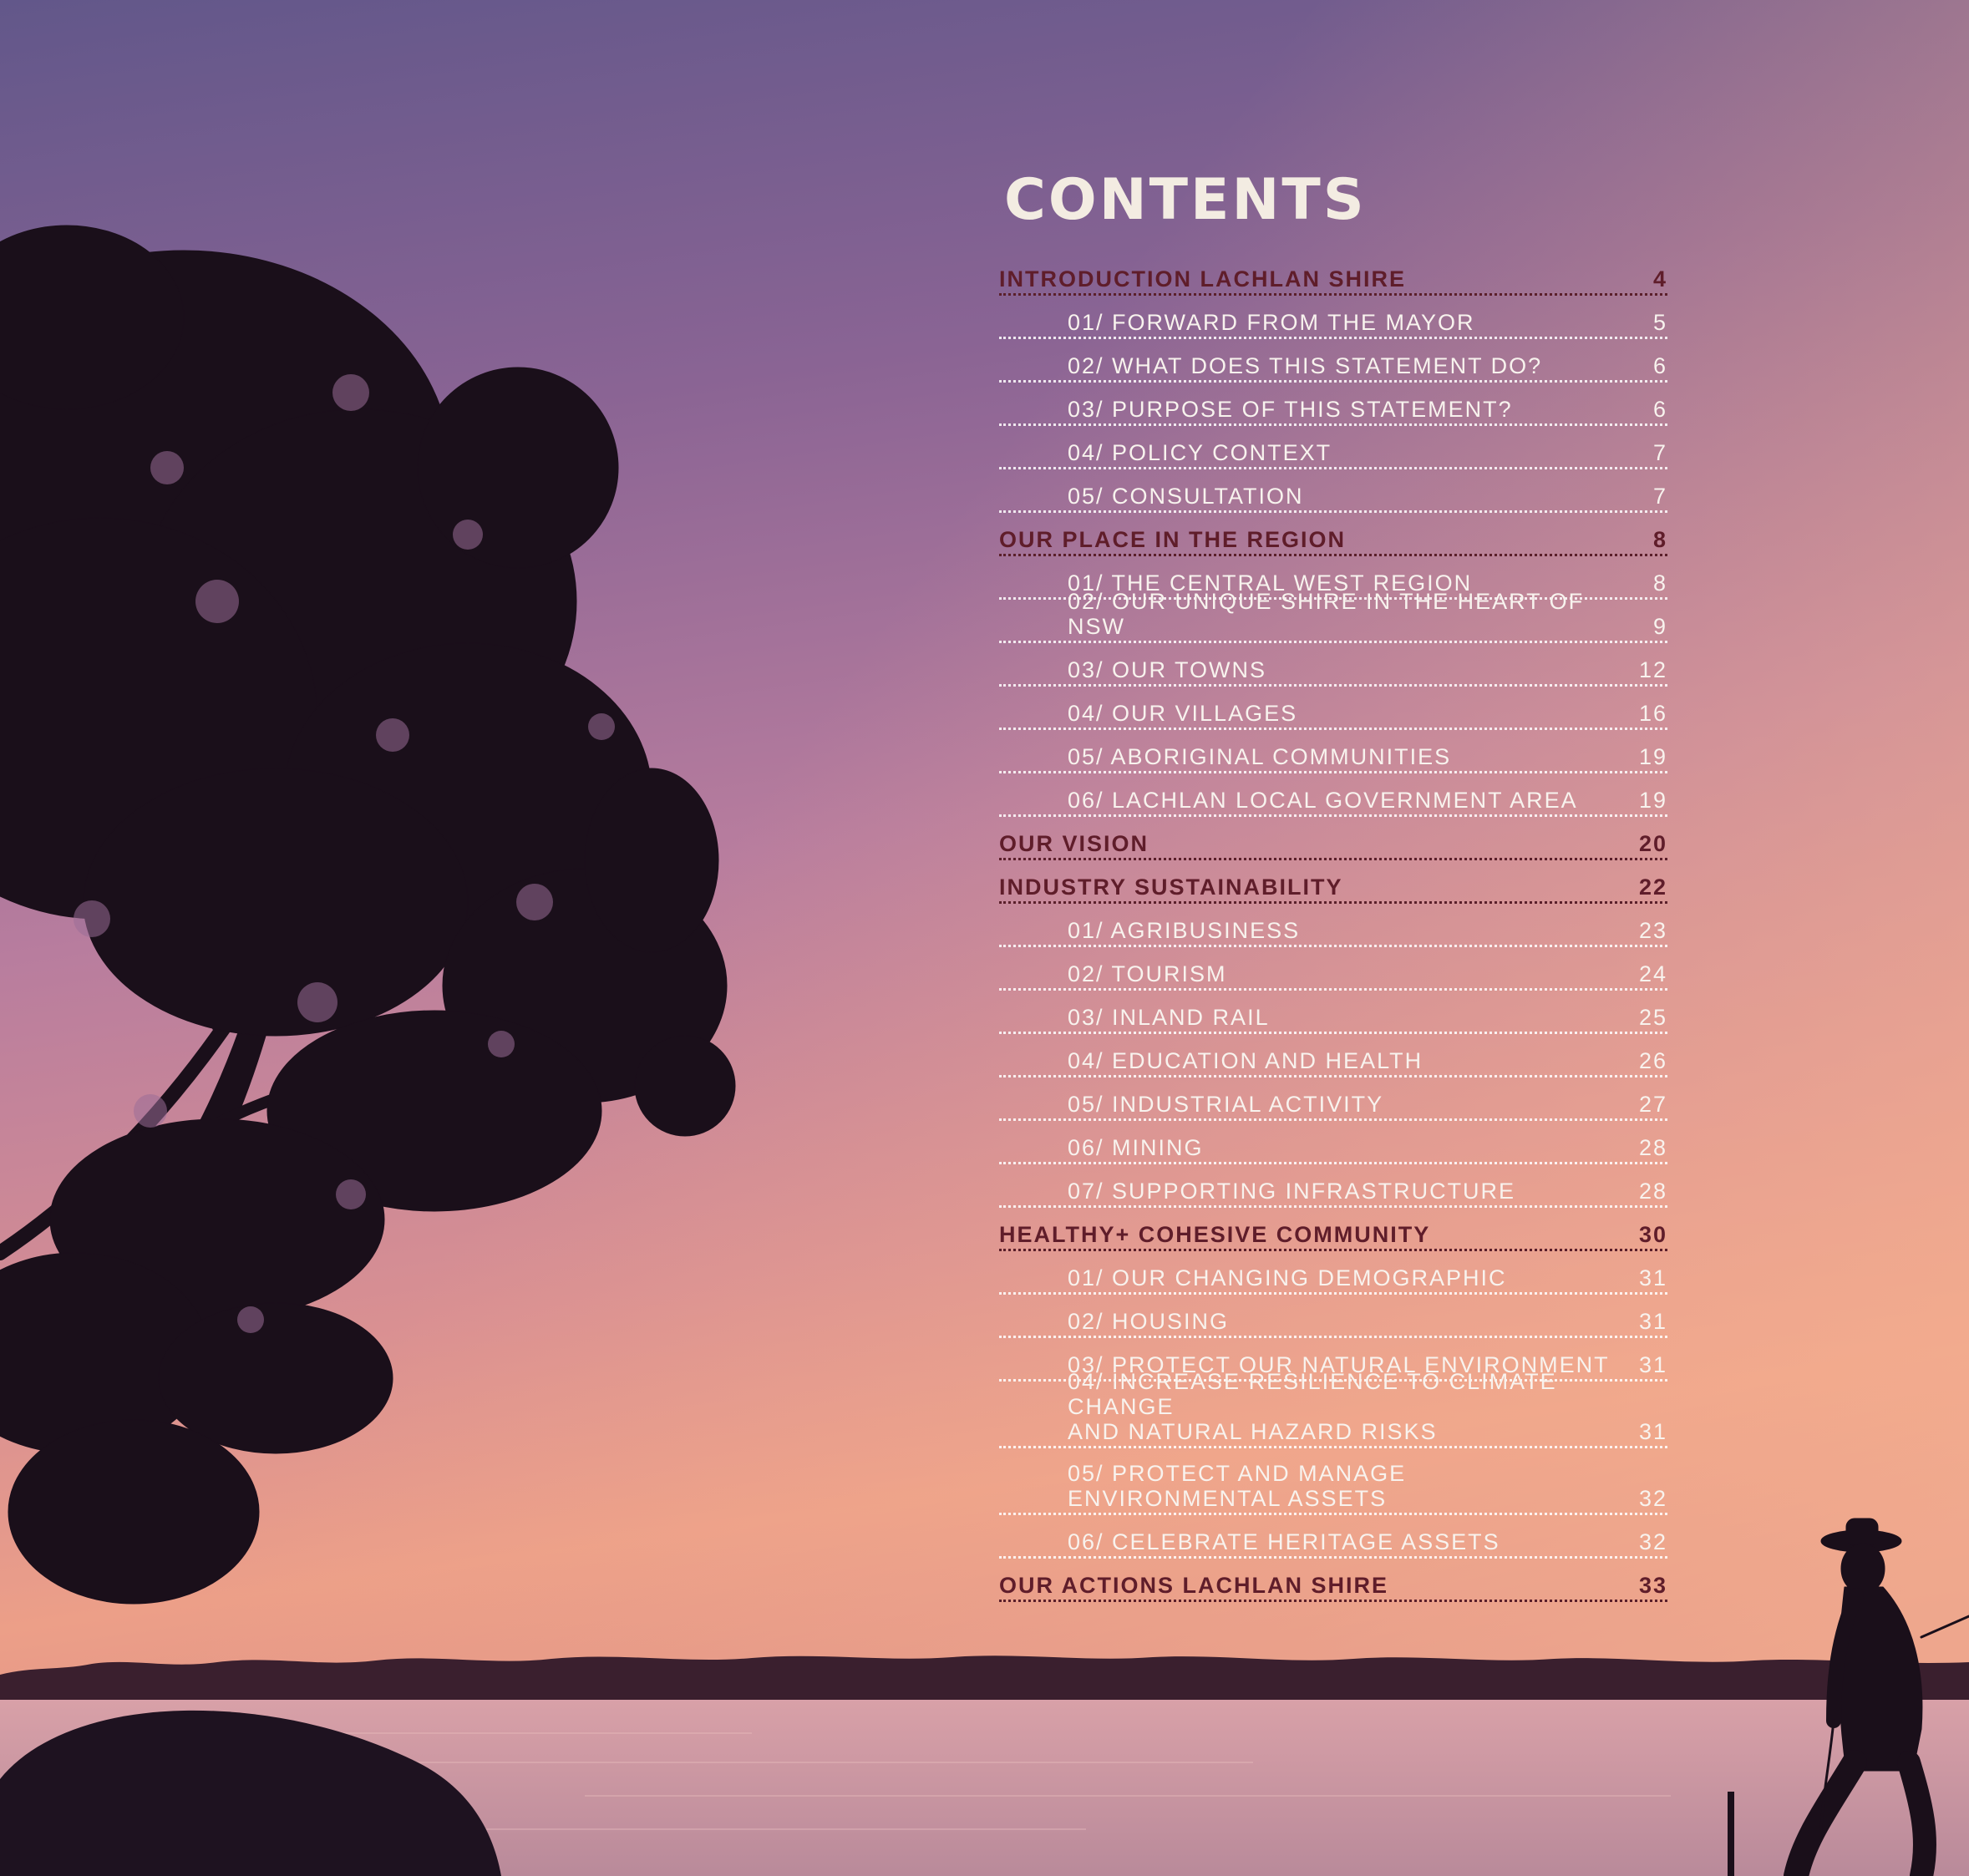  I want to click on toc-subsection-row: 01/ OUR CHANGING DEMOGRAPHIC 31, so click(1333, 1273).